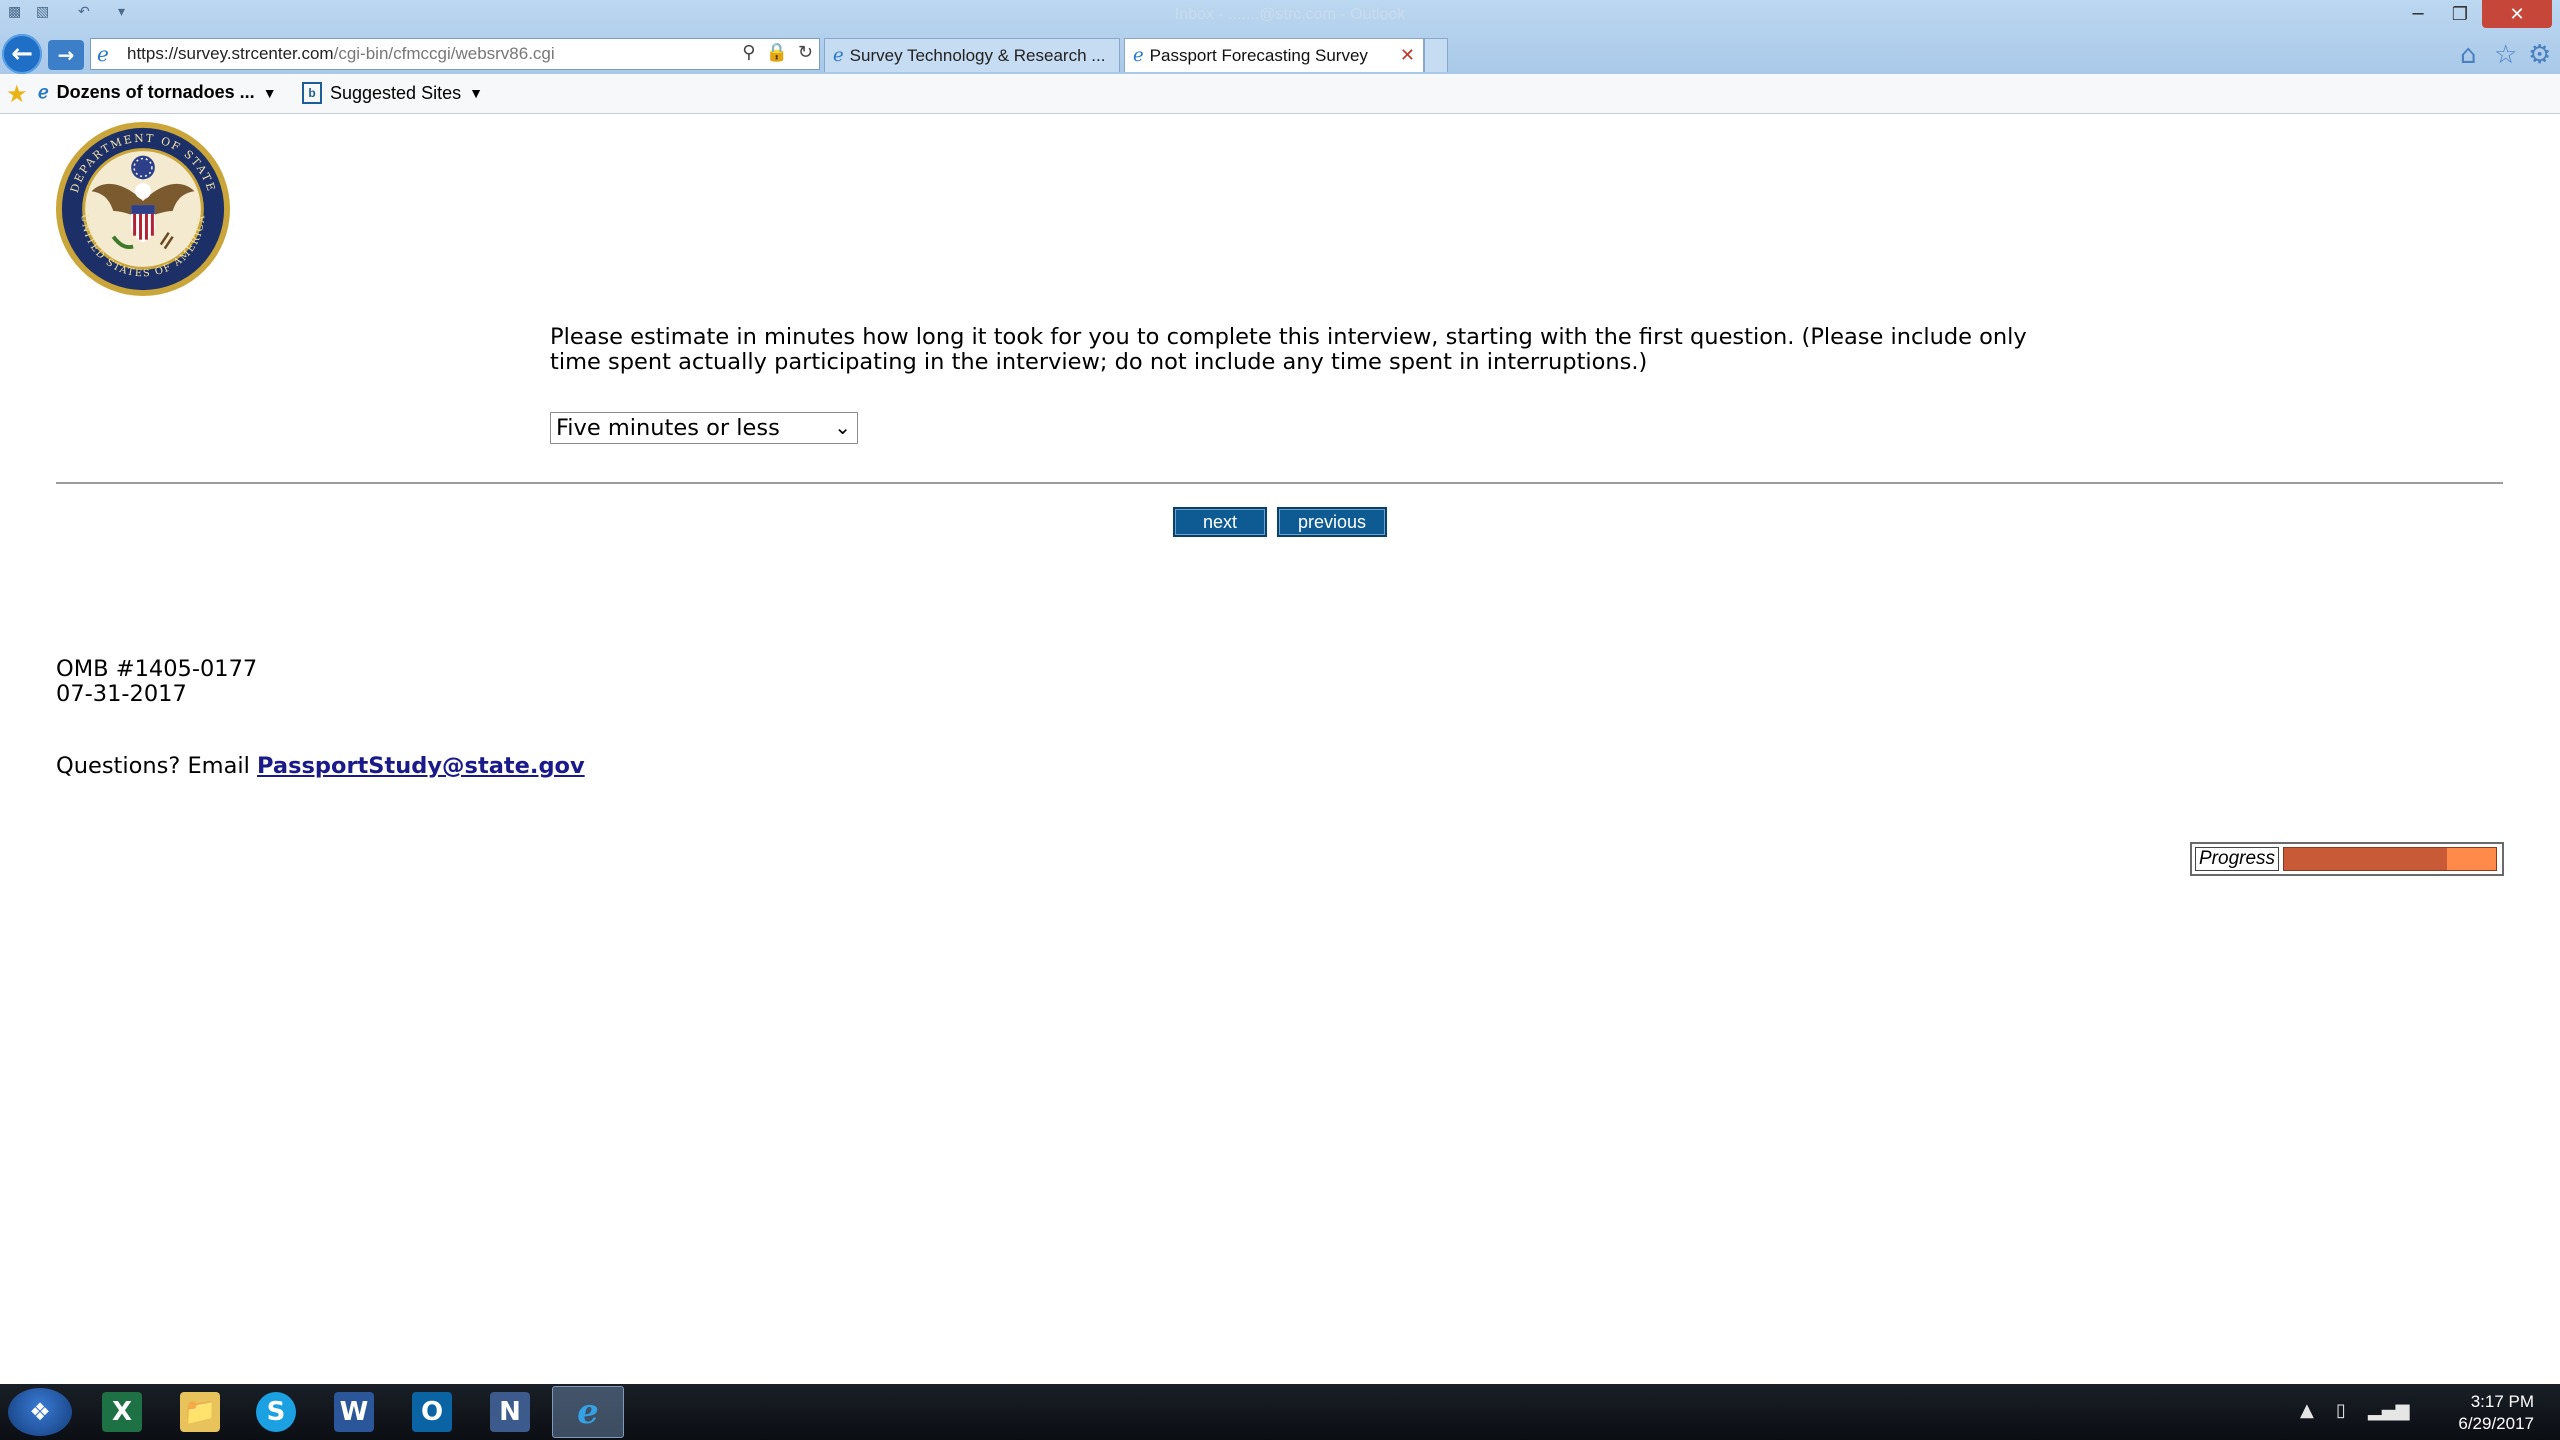  I want to click on taskbar-internet-explorer: ℯ, so click(588, 1412).